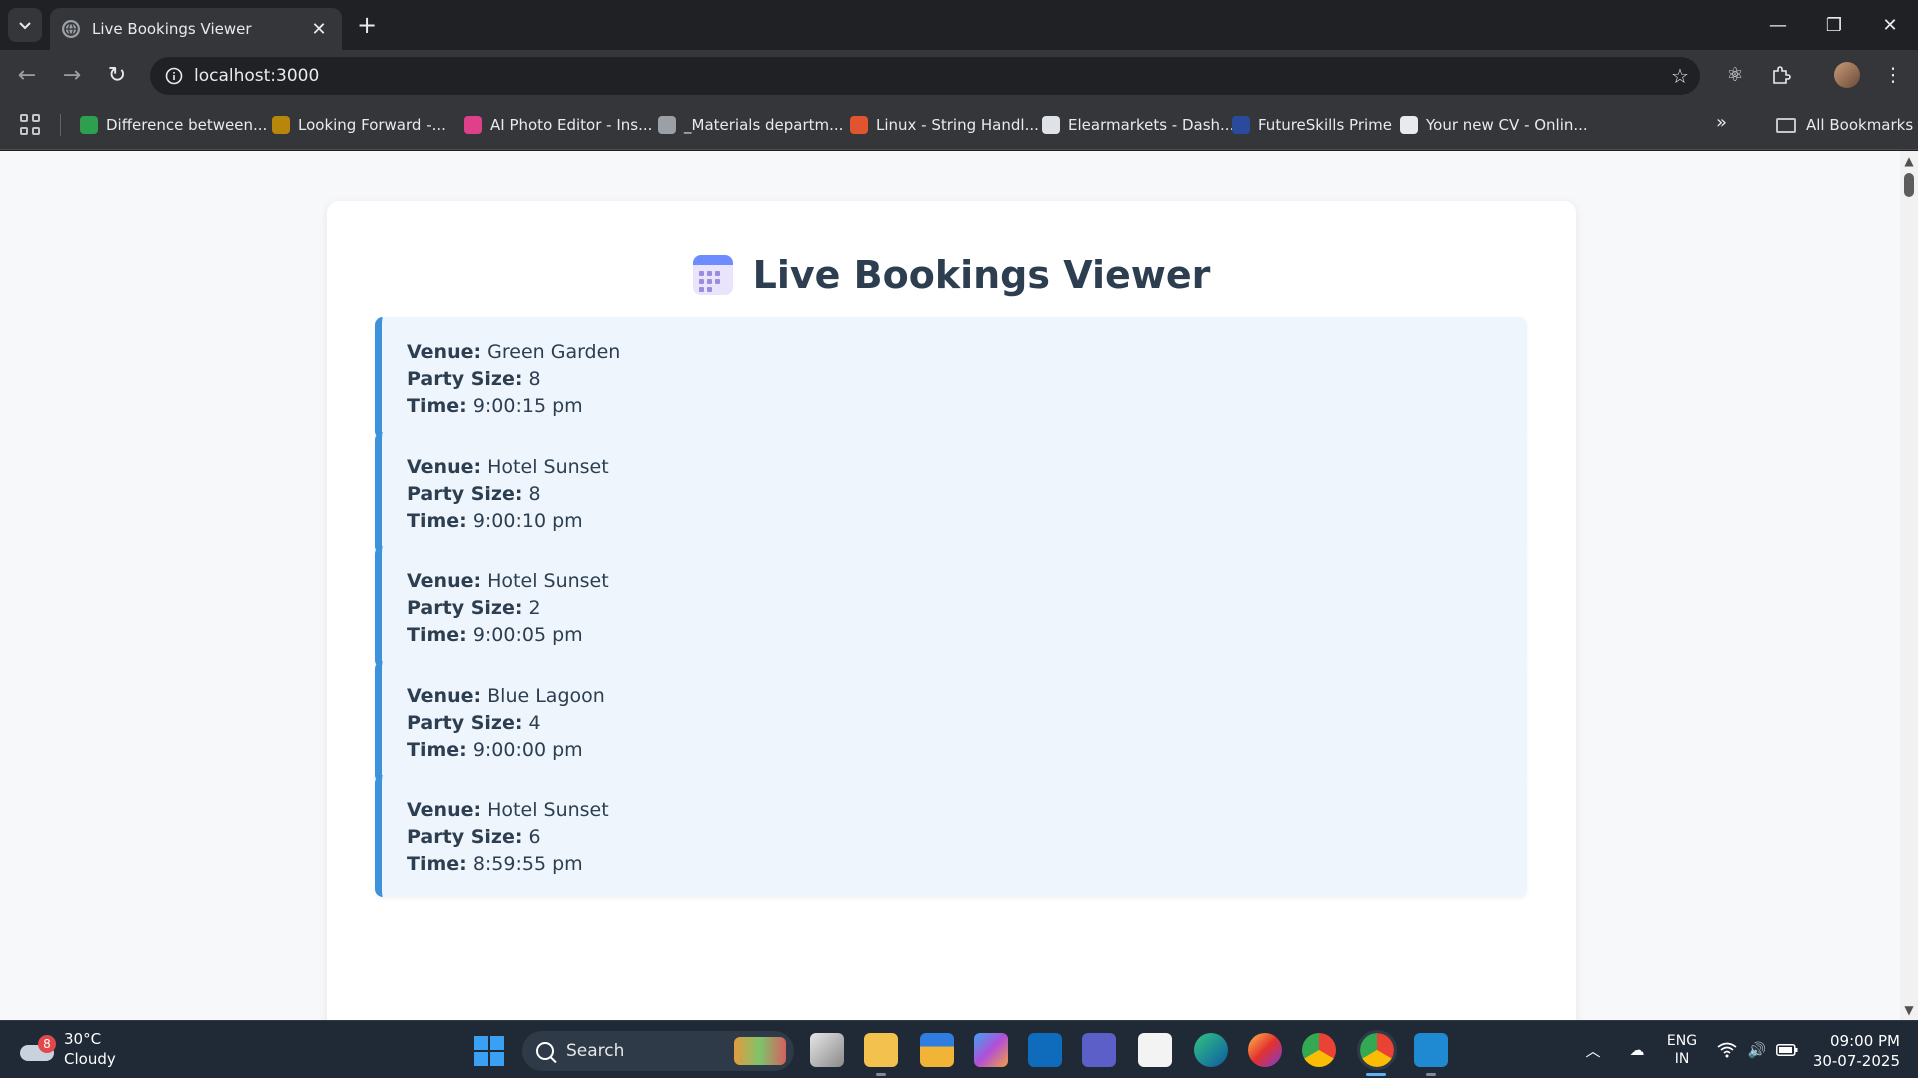 The image size is (1918, 1078). I want to click on booking-venue-value: Green Garden, so click(554, 352).